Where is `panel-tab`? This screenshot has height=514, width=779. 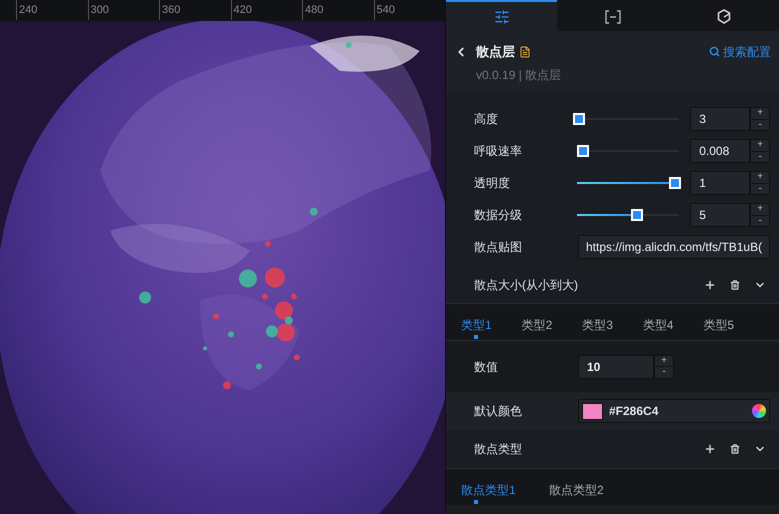 panel-tab is located at coordinates (501, 15).